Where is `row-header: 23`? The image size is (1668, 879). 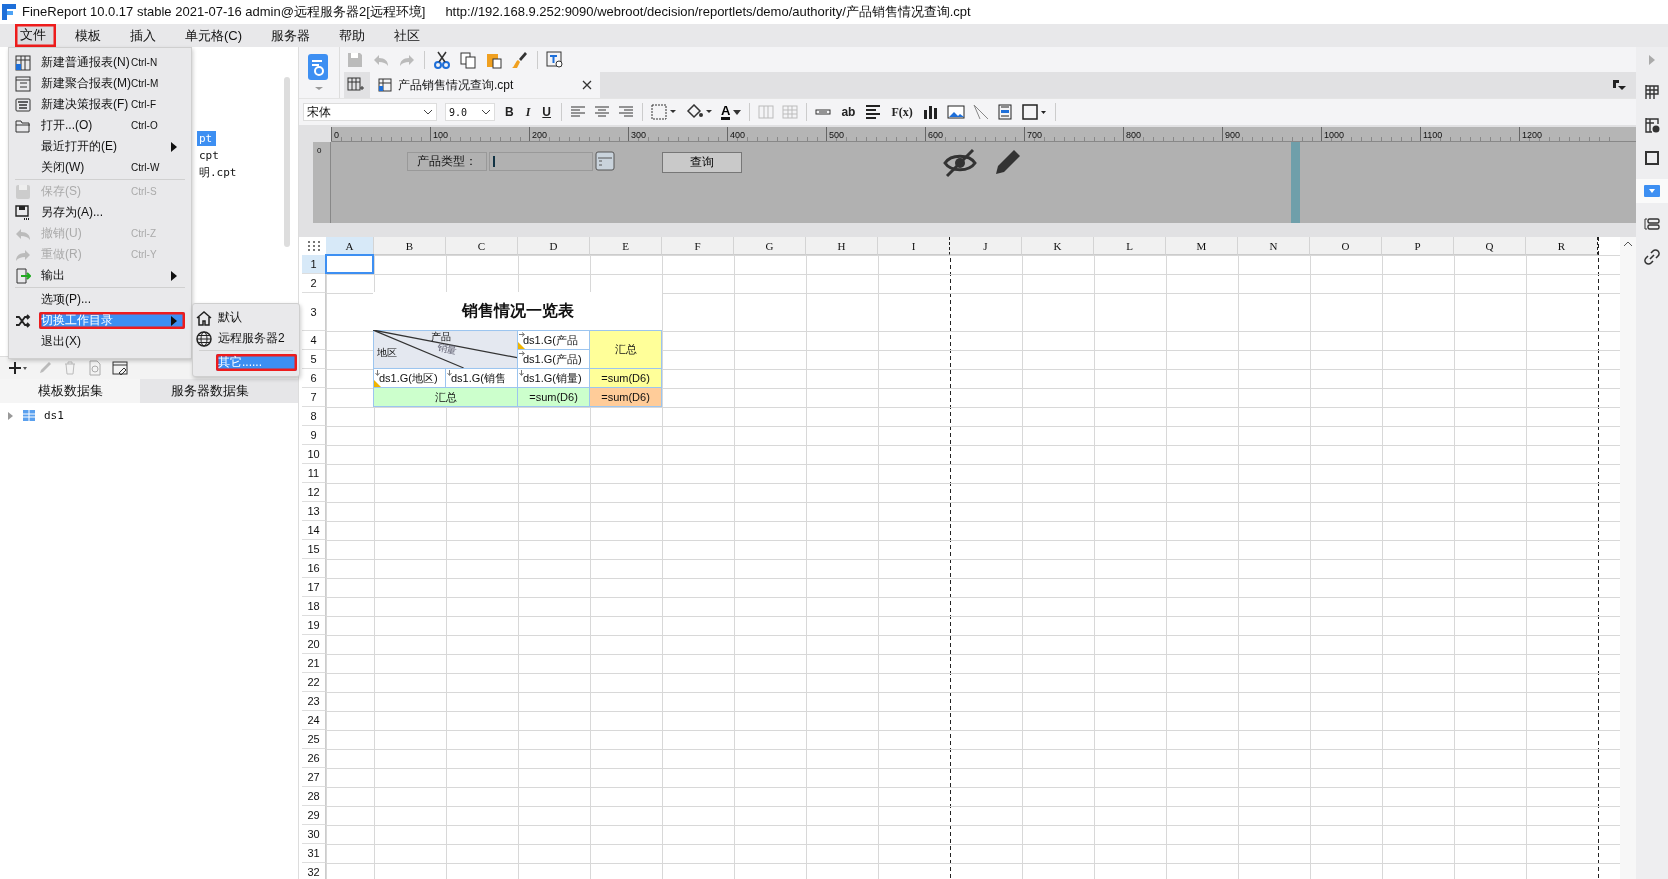 row-header: 23 is located at coordinates (314, 701).